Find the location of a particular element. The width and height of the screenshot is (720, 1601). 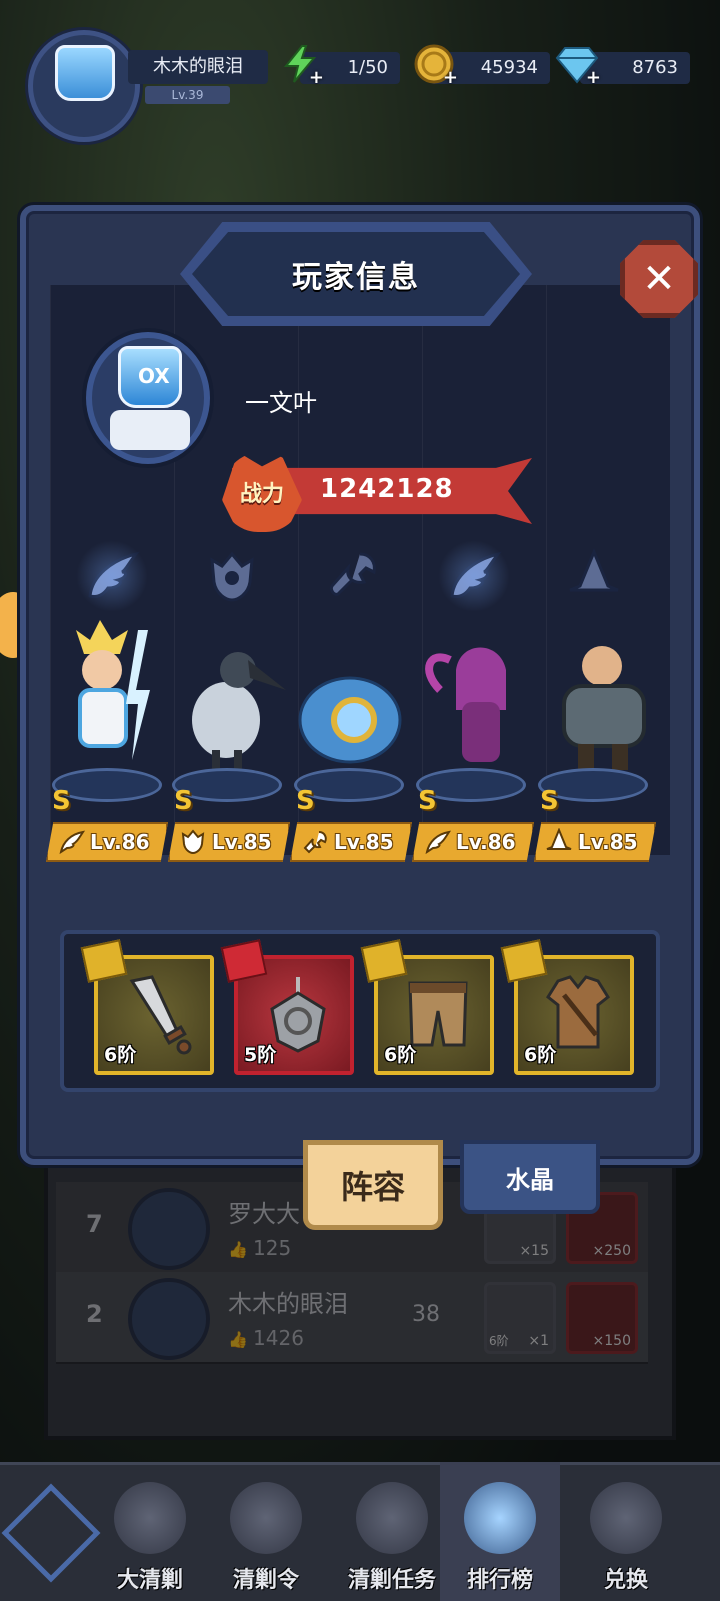

player-level: Lv.39 is located at coordinates (187, 95).